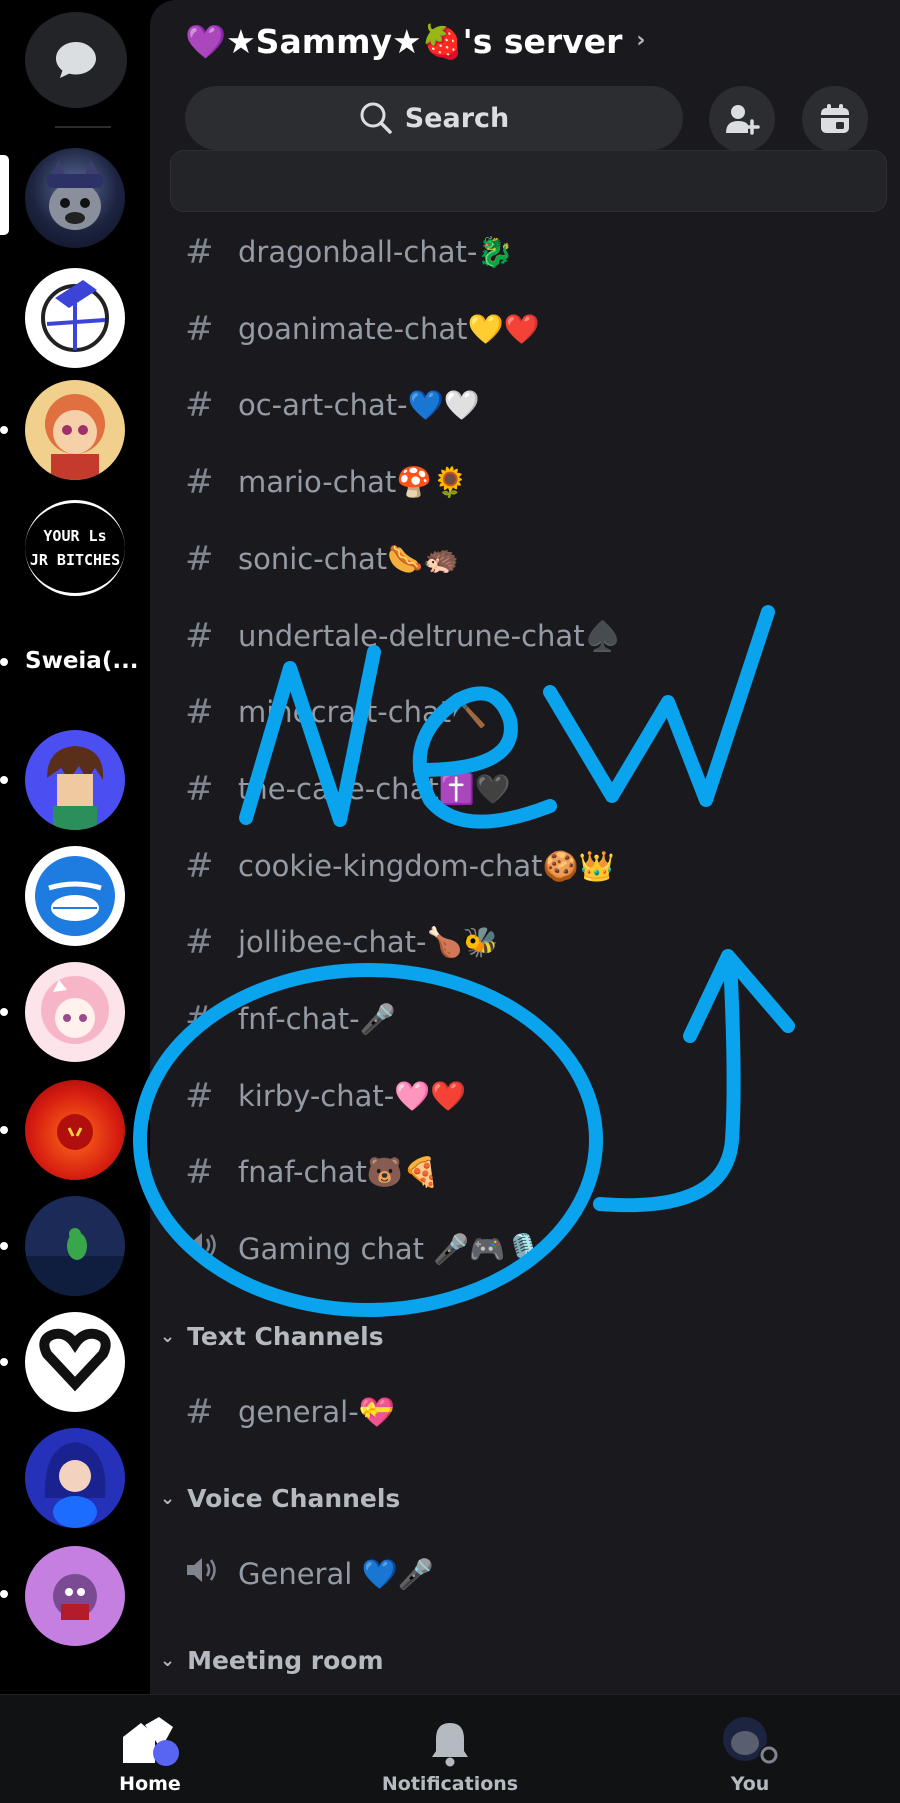  I want to click on tab-home: Home, so click(150, 1749).